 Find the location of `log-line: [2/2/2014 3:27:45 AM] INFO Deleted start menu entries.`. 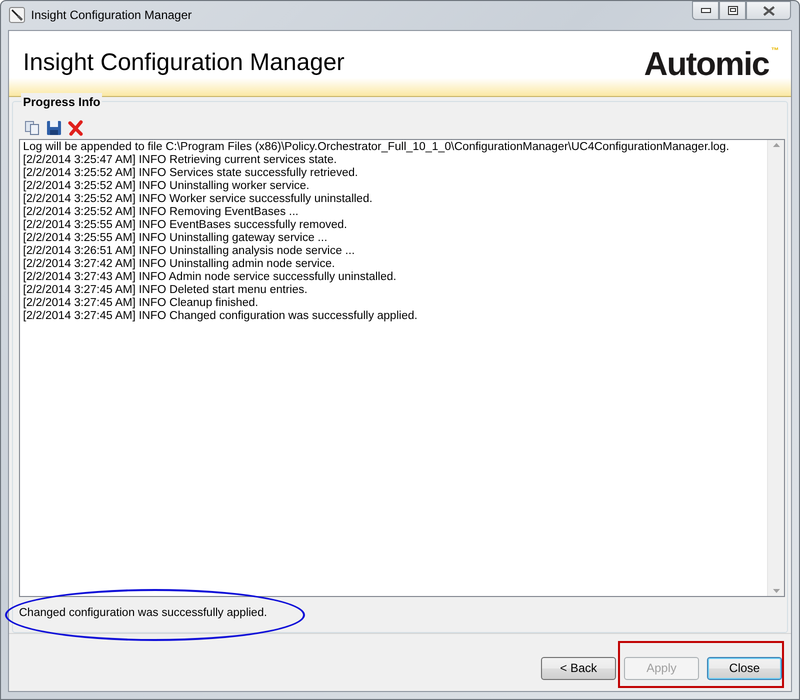

log-line: [2/2/2014 3:27:45 AM] INFO Deleted start menu entries. is located at coordinates (165, 290).